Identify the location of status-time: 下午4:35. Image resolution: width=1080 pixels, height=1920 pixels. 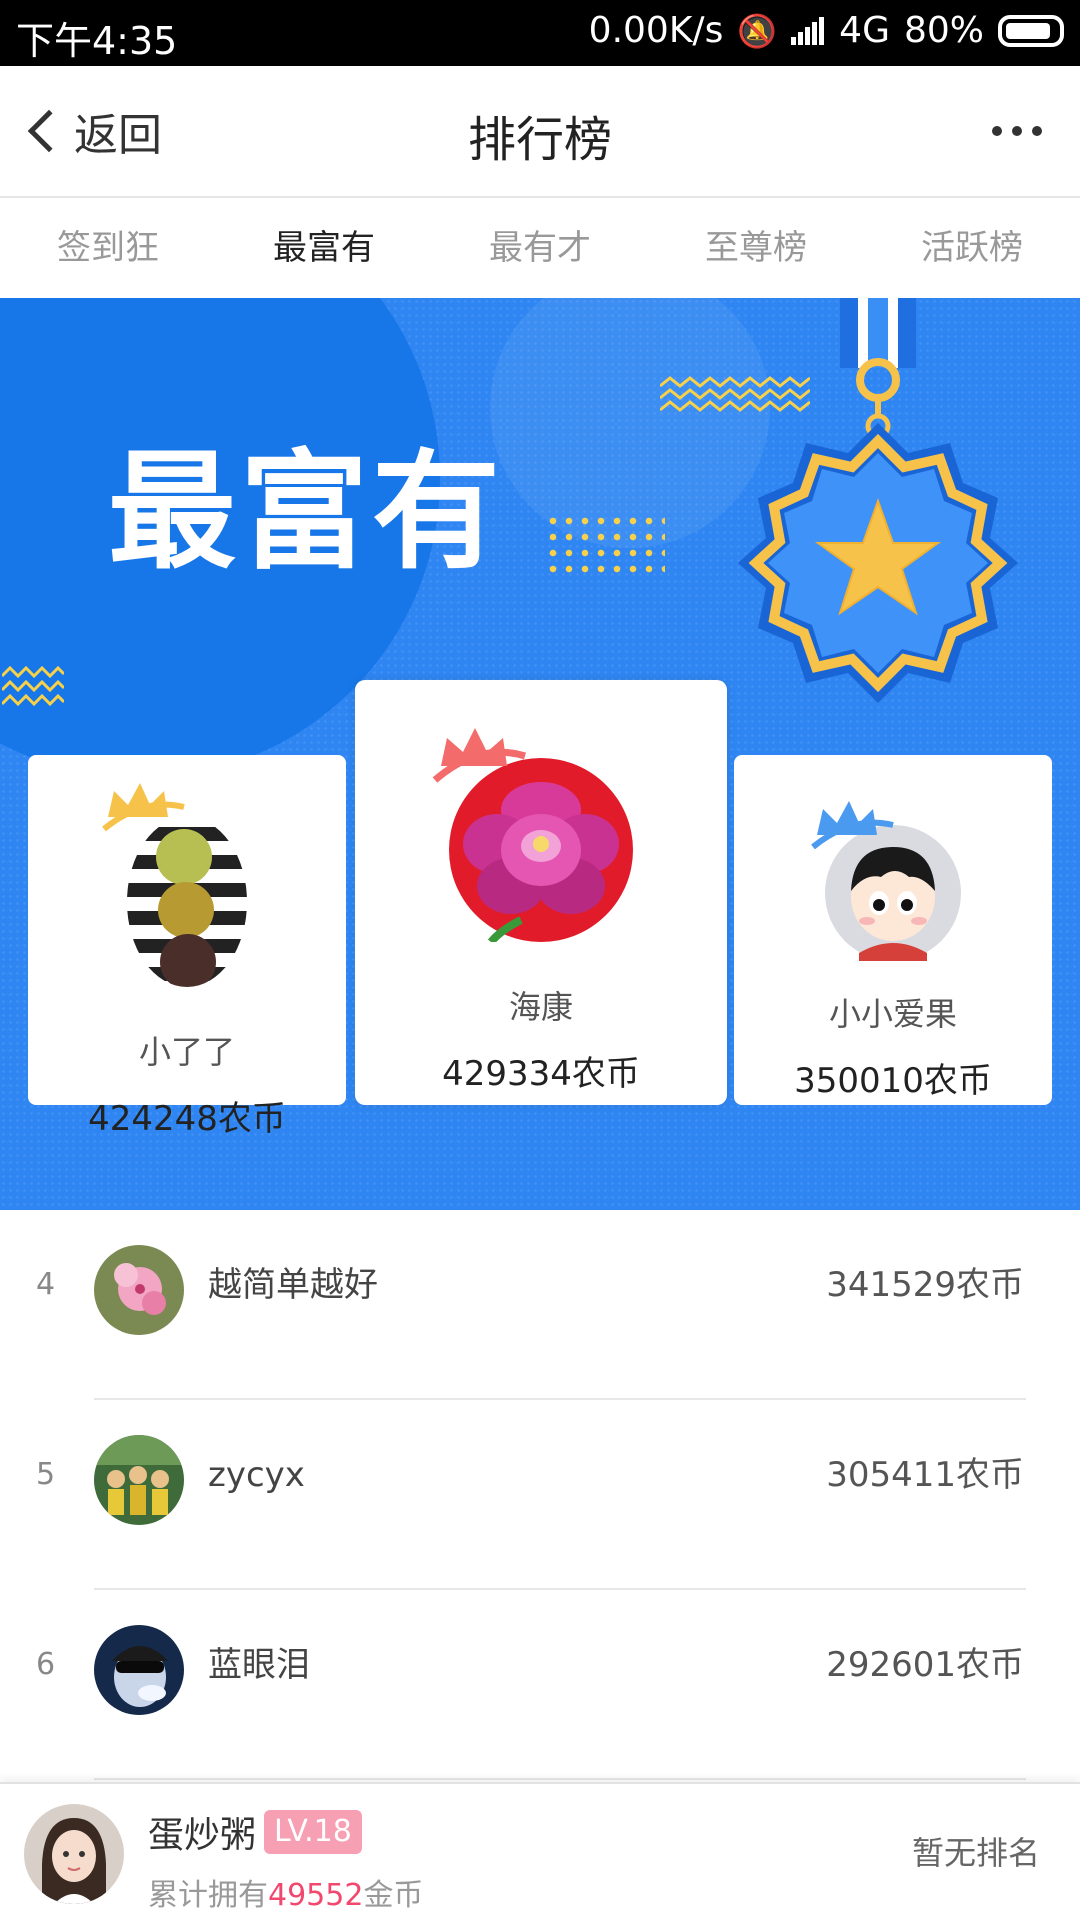
(97, 41).